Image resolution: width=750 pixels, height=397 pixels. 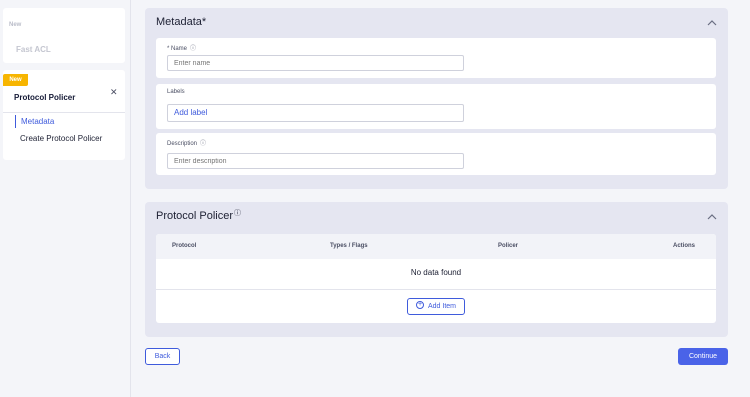 What do you see at coordinates (436, 246) in the screenshot?
I see `table-header: Protocol Types / Flags Policer Actions` at bounding box center [436, 246].